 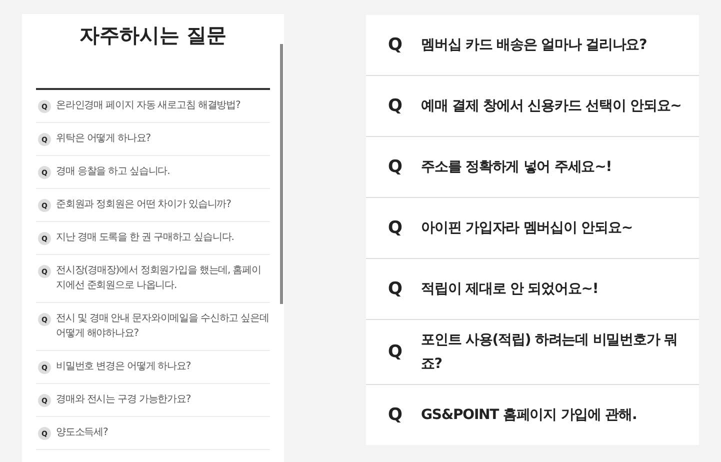 I want to click on question-text: 경매 응찰을 하고 싶습니다., so click(x=113, y=172).